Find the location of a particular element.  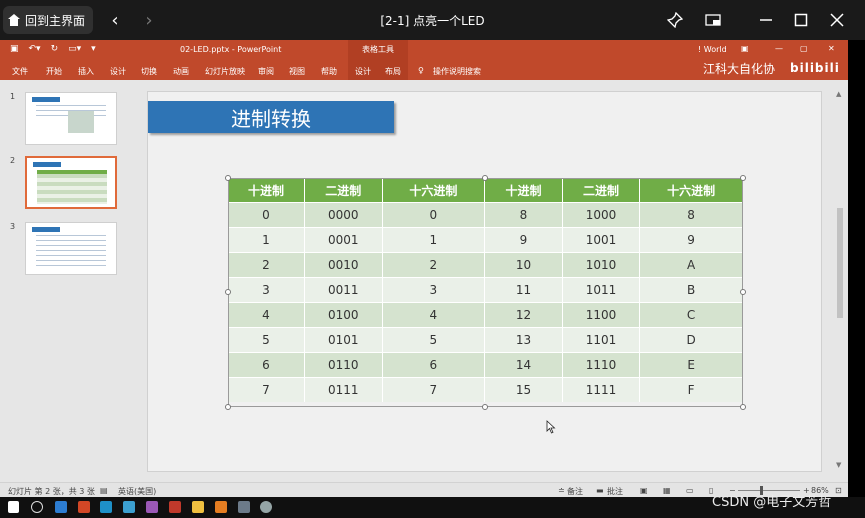

close-icon is located at coordinates (837, 20).